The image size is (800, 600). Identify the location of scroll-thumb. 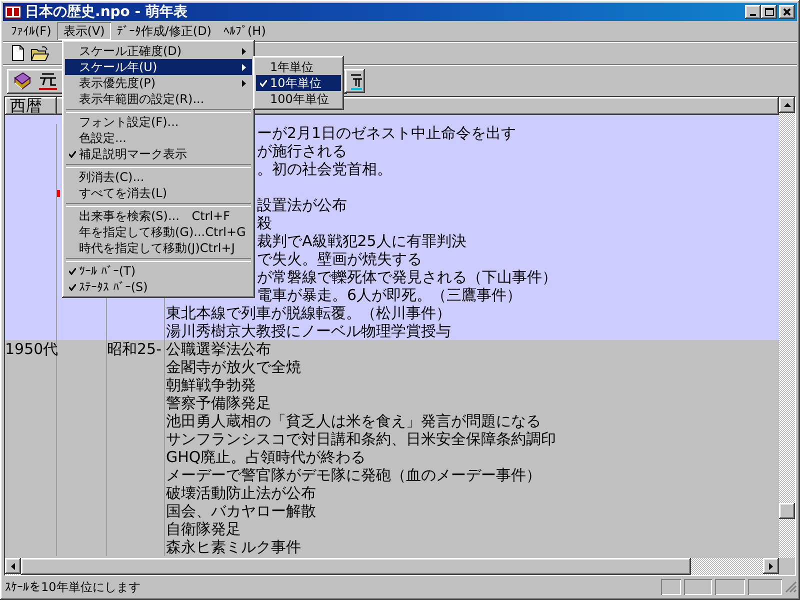
(787, 511).